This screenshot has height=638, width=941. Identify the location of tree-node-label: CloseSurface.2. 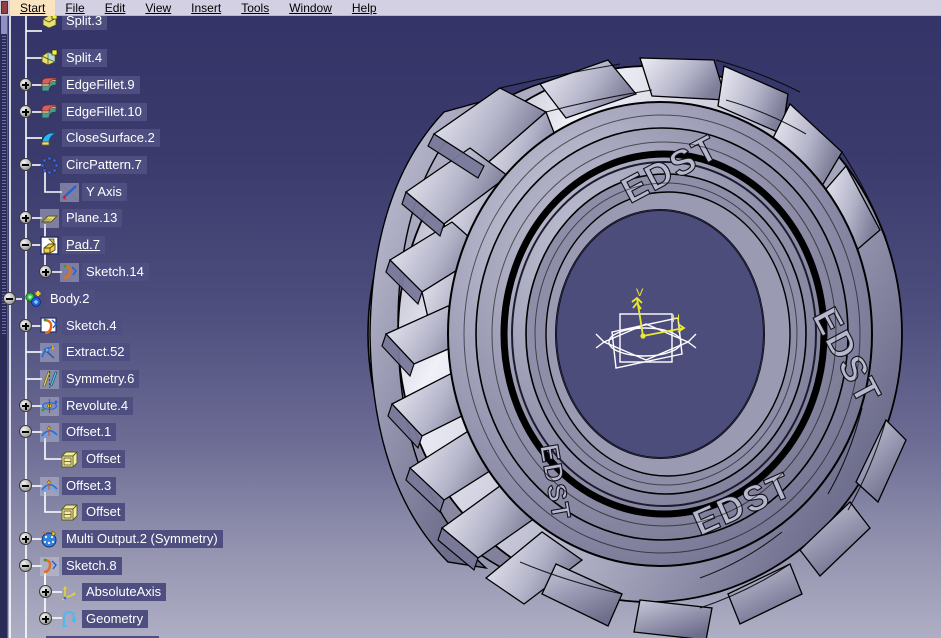
(111, 138).